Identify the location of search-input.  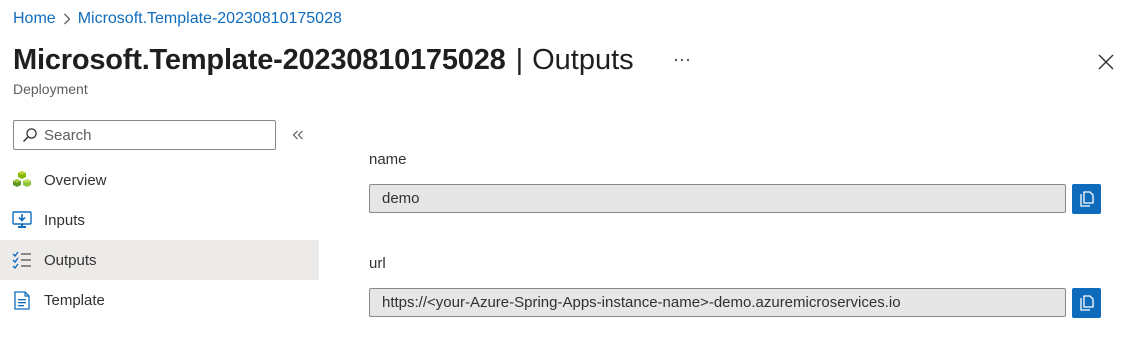
(154, 135).